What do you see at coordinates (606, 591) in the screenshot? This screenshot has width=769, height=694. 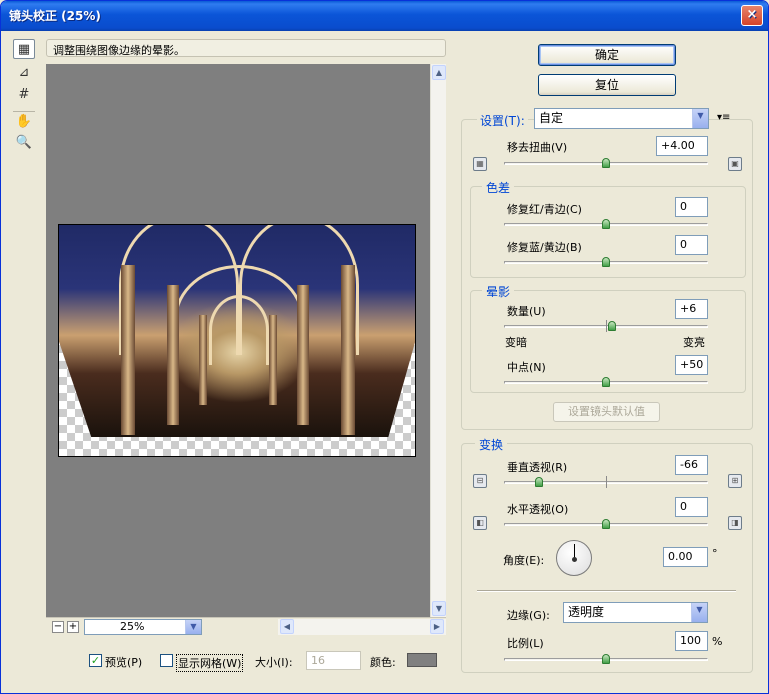 I see `divider` at bounding box center [606, 591].